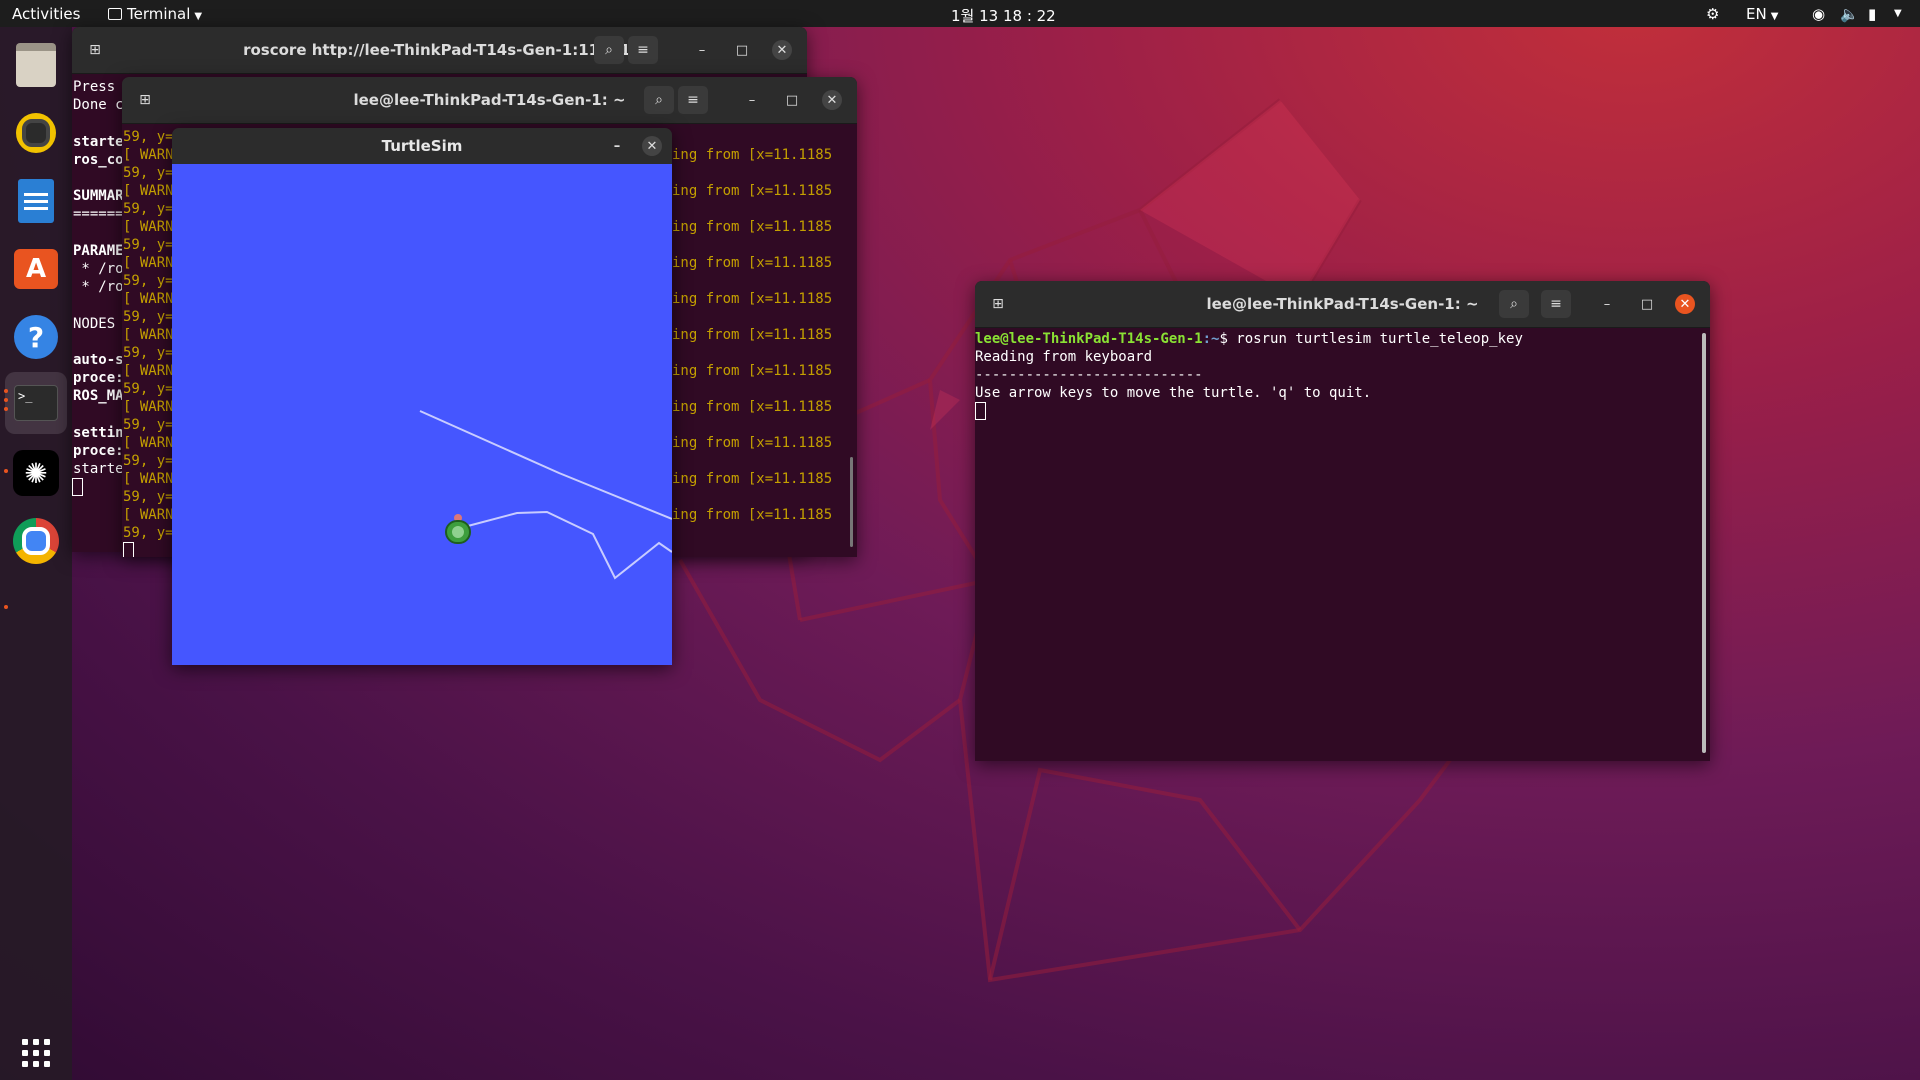  I want to click on output-line: * /ro, so click(98, 269).